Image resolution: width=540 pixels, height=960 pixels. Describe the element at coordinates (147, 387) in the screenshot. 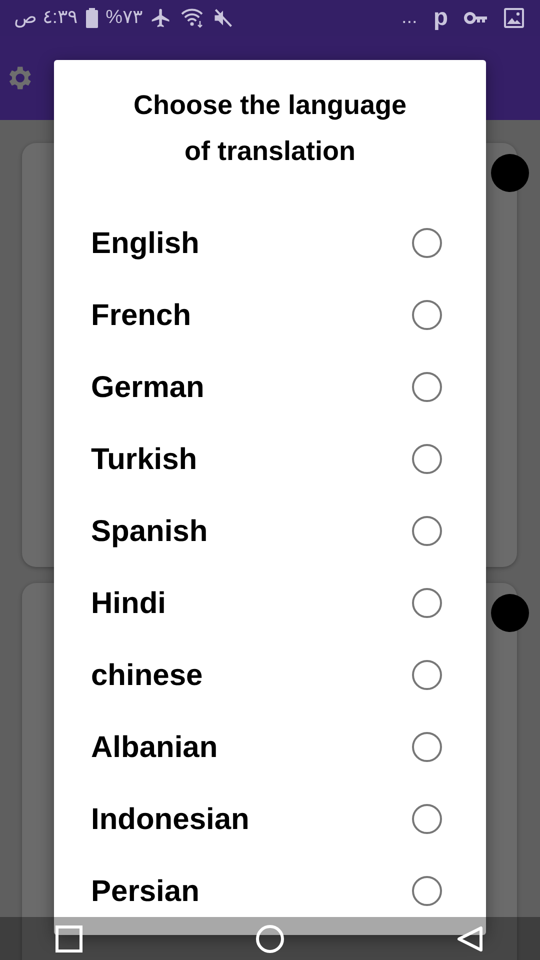

I see `language-option: German` at that location.